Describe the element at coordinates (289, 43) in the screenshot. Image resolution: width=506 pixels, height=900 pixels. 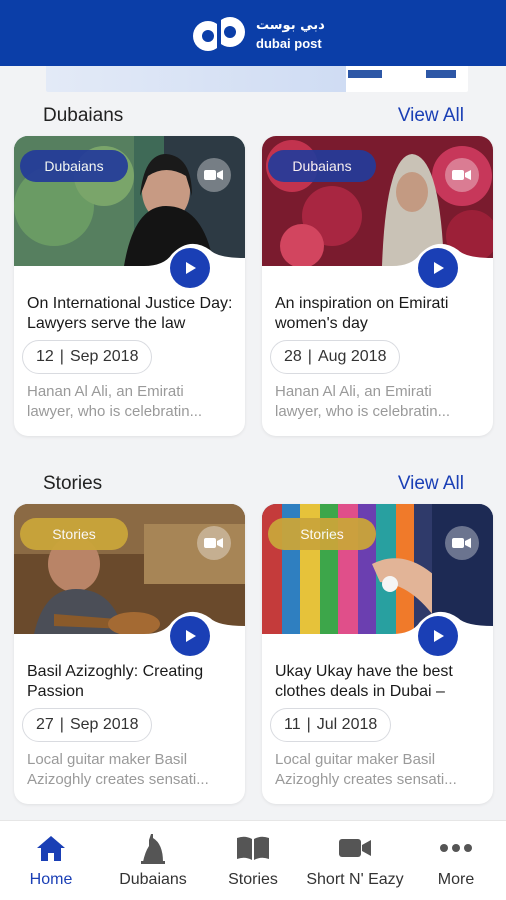
I see `logo-english-text: dubai post` at that location.